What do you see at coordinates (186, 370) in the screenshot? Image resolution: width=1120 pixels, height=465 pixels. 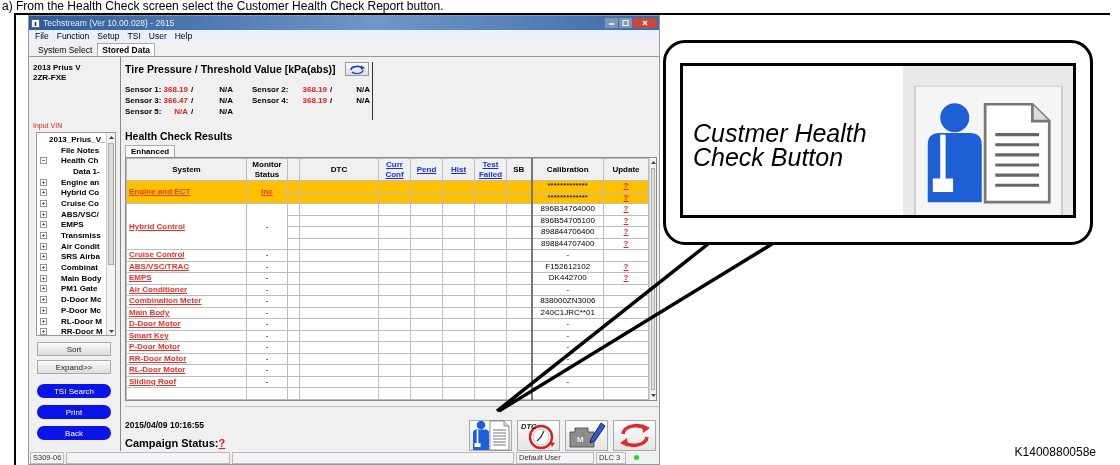 I see `system-link: RL-Door Motor` at bounding box center [186, 370].